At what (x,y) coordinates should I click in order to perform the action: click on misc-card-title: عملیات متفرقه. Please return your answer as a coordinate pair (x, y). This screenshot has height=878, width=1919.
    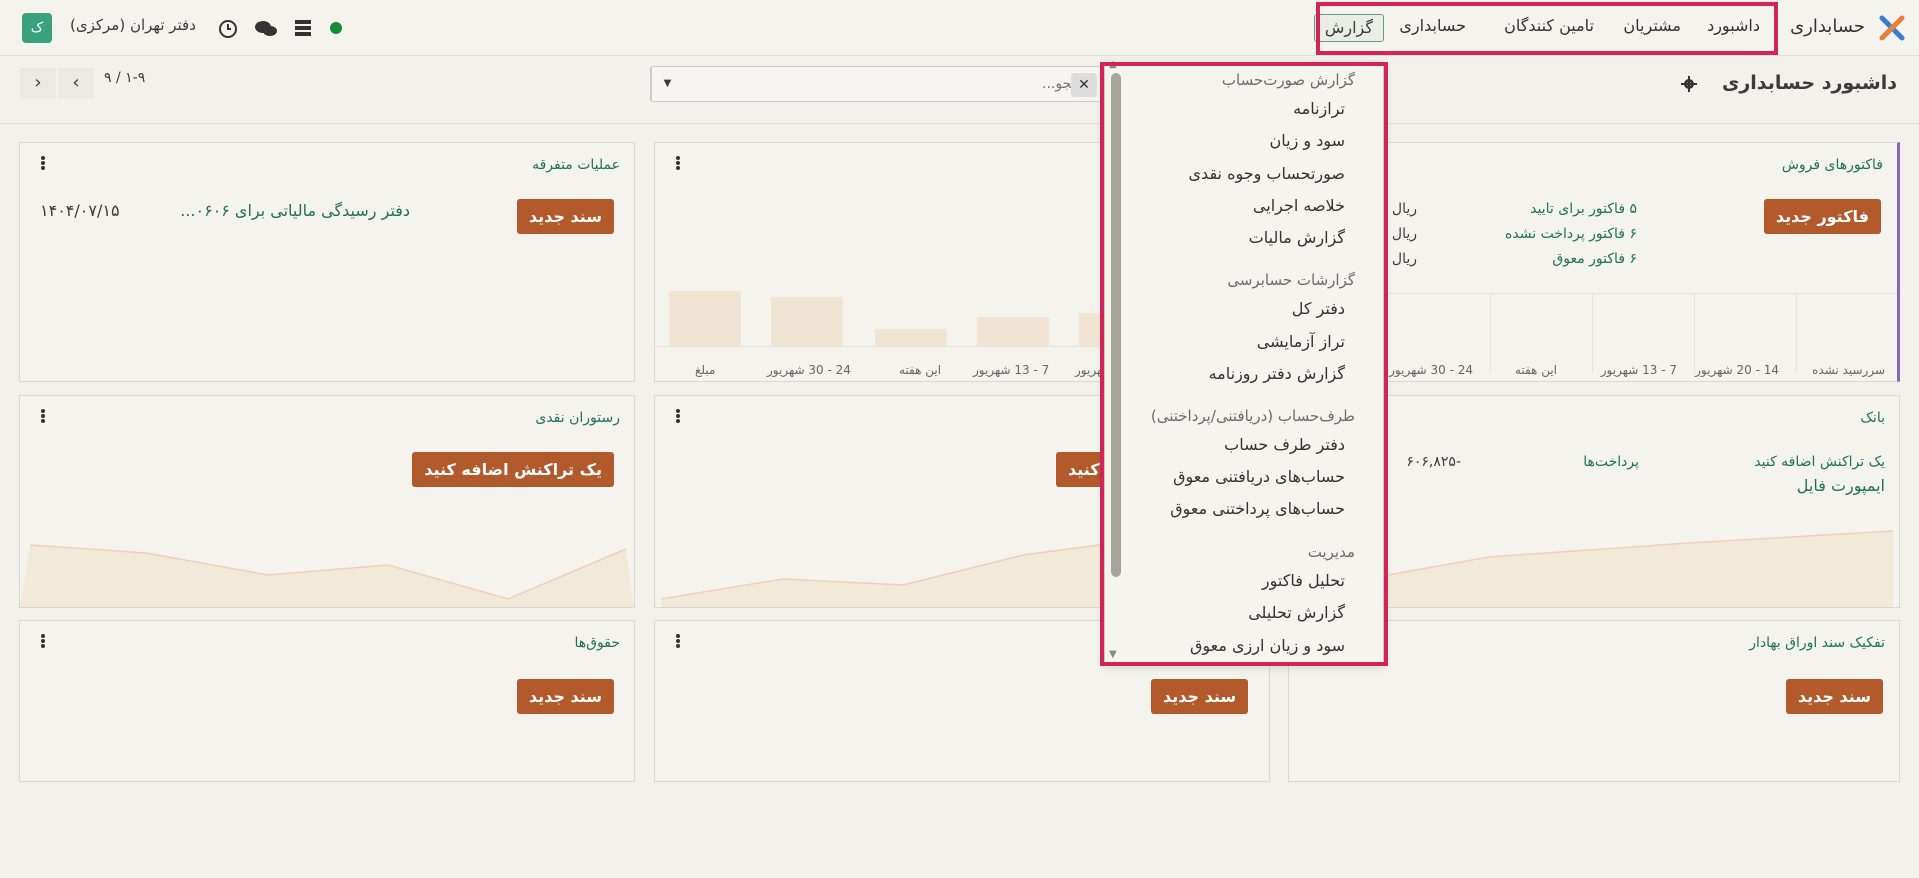
    Looking at the image, I should click on (576, 165).